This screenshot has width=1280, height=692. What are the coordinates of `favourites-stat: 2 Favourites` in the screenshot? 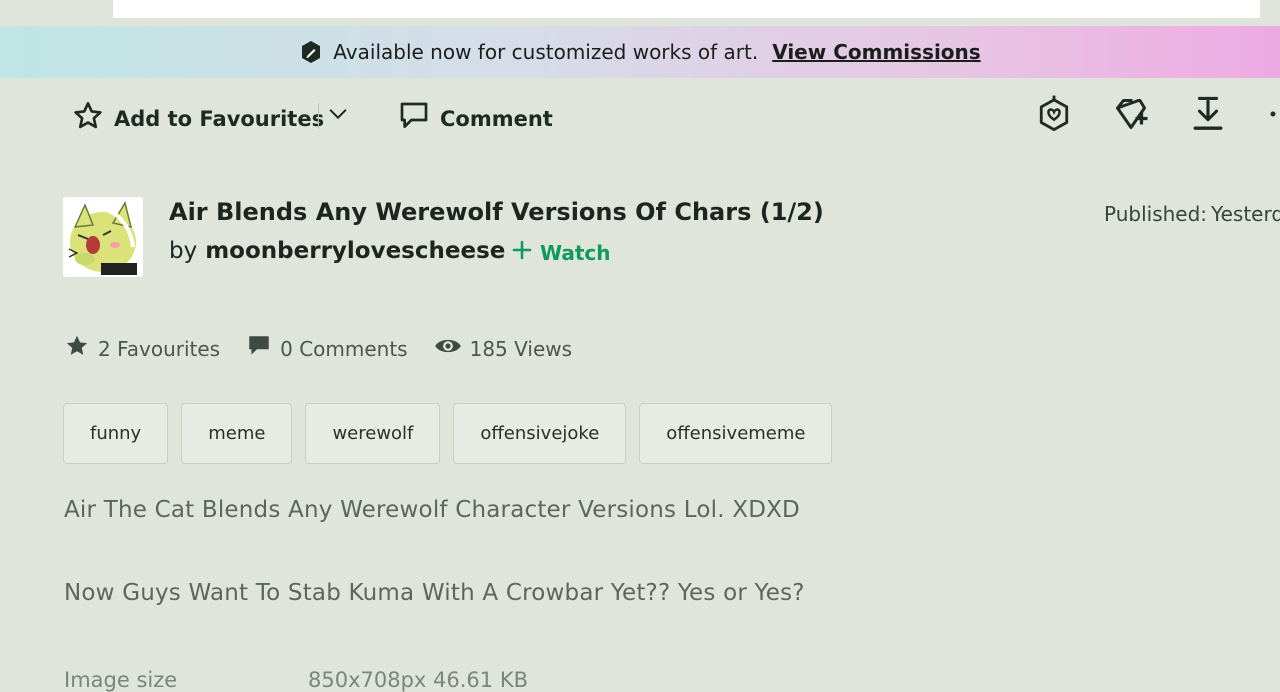 It's located at (142, 348).